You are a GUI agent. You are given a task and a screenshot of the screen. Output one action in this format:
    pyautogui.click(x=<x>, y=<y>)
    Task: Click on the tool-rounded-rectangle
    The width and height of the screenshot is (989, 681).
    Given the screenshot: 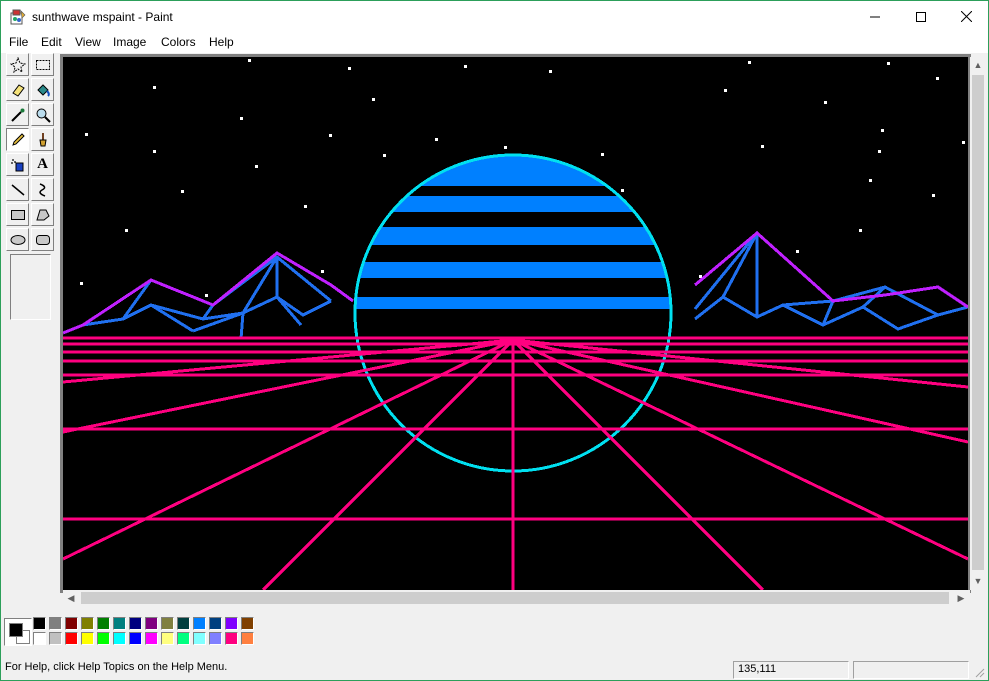 What is the action you would take?
    pyautogui.click(x=42, y=239)
    